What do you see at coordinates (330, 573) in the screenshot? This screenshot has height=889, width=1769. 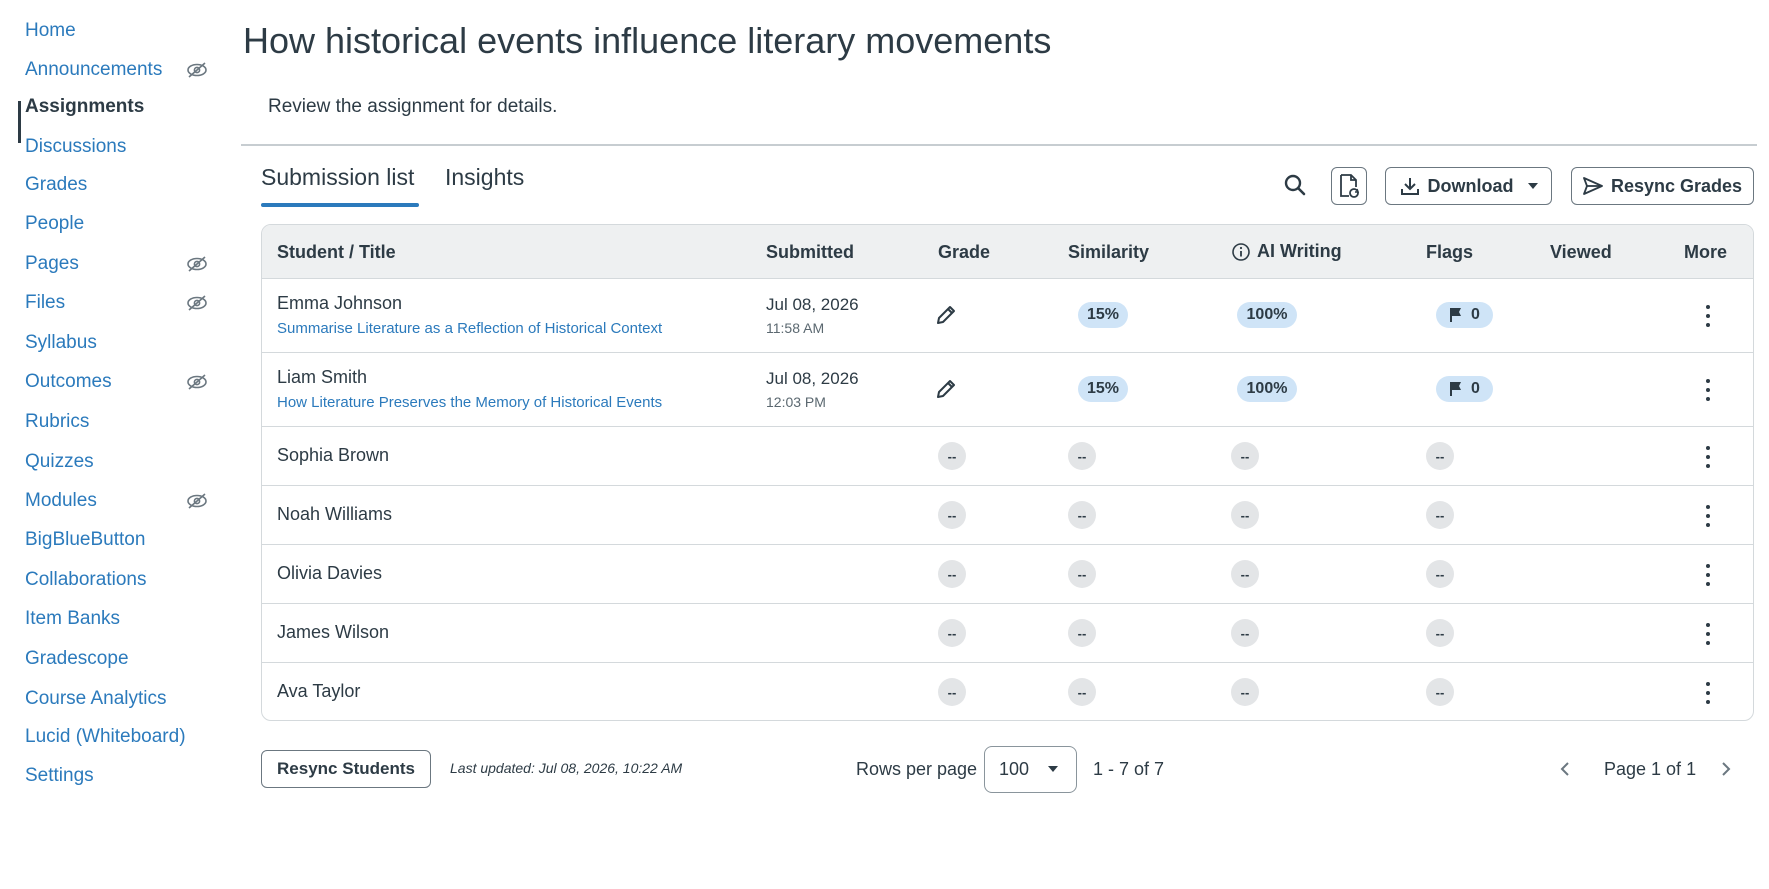 I see `student-name: Olivia Davies` at bounding box center [330, 573].